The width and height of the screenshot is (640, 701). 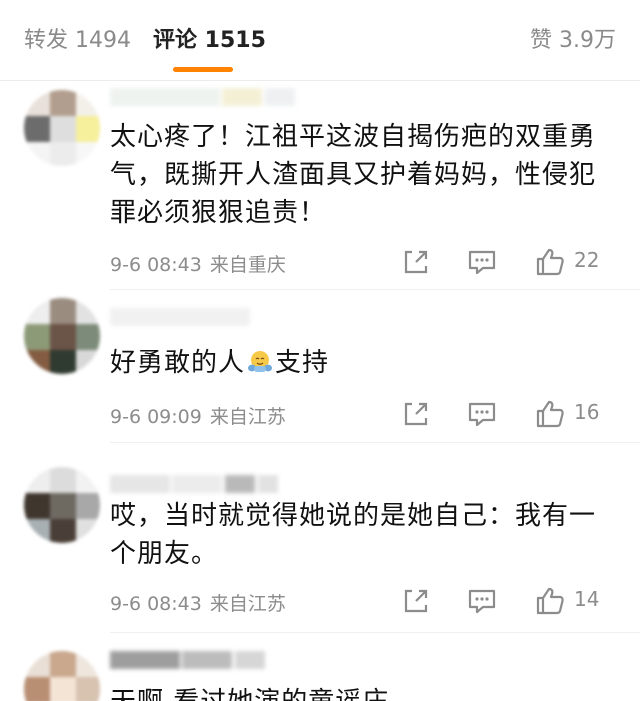 I want to click on tab-likes: 赞 3.9万, so click(x=573, y=41).